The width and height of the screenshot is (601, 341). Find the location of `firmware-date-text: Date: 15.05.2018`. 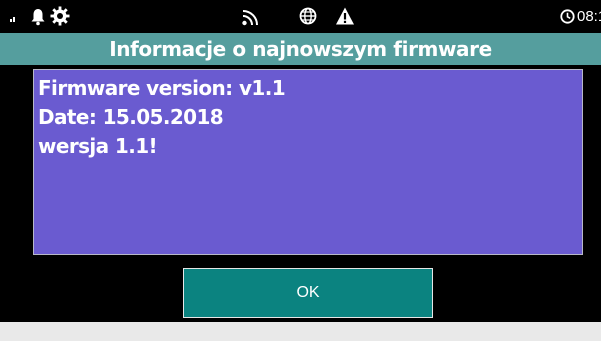

firmware-date-text: Date: 15.05.2018 is located at coordinates (131, 117).